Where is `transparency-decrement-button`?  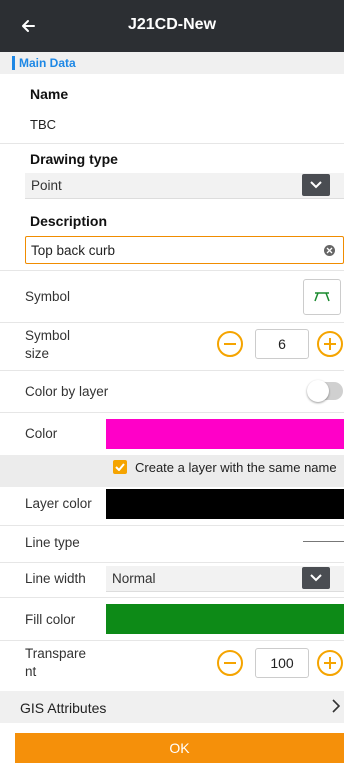 transparency-decrement-button is located at coordinates (230, 663).